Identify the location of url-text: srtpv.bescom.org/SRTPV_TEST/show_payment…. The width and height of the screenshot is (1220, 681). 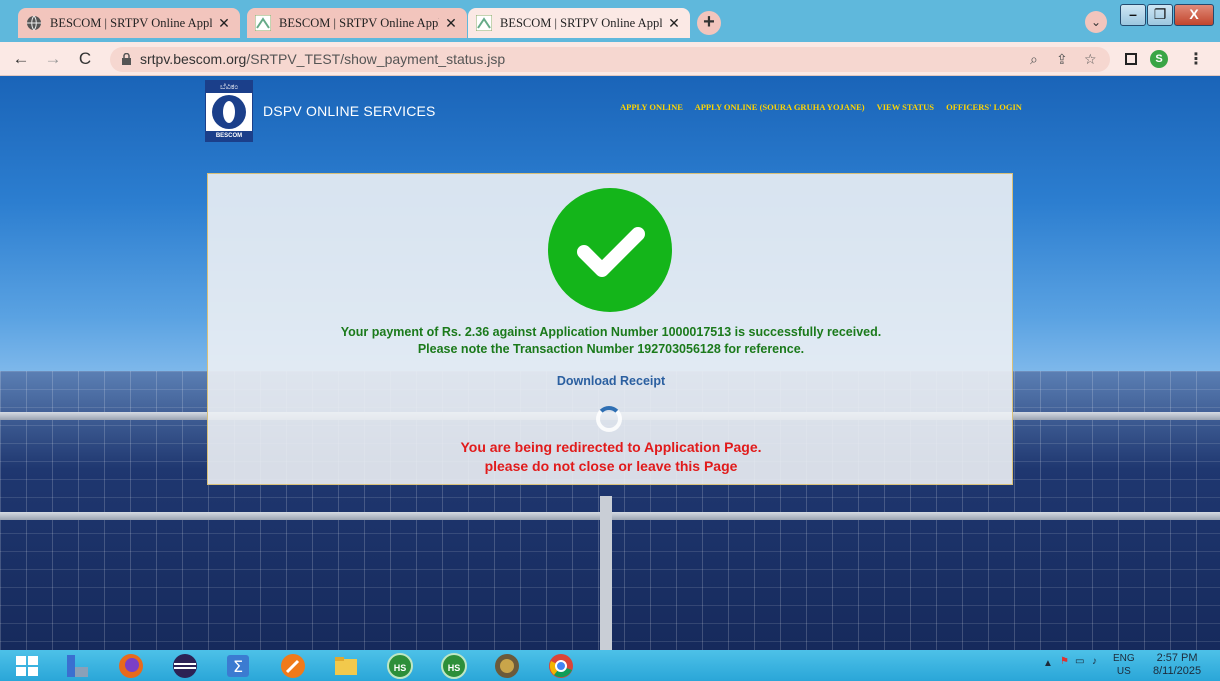
(322, 59).